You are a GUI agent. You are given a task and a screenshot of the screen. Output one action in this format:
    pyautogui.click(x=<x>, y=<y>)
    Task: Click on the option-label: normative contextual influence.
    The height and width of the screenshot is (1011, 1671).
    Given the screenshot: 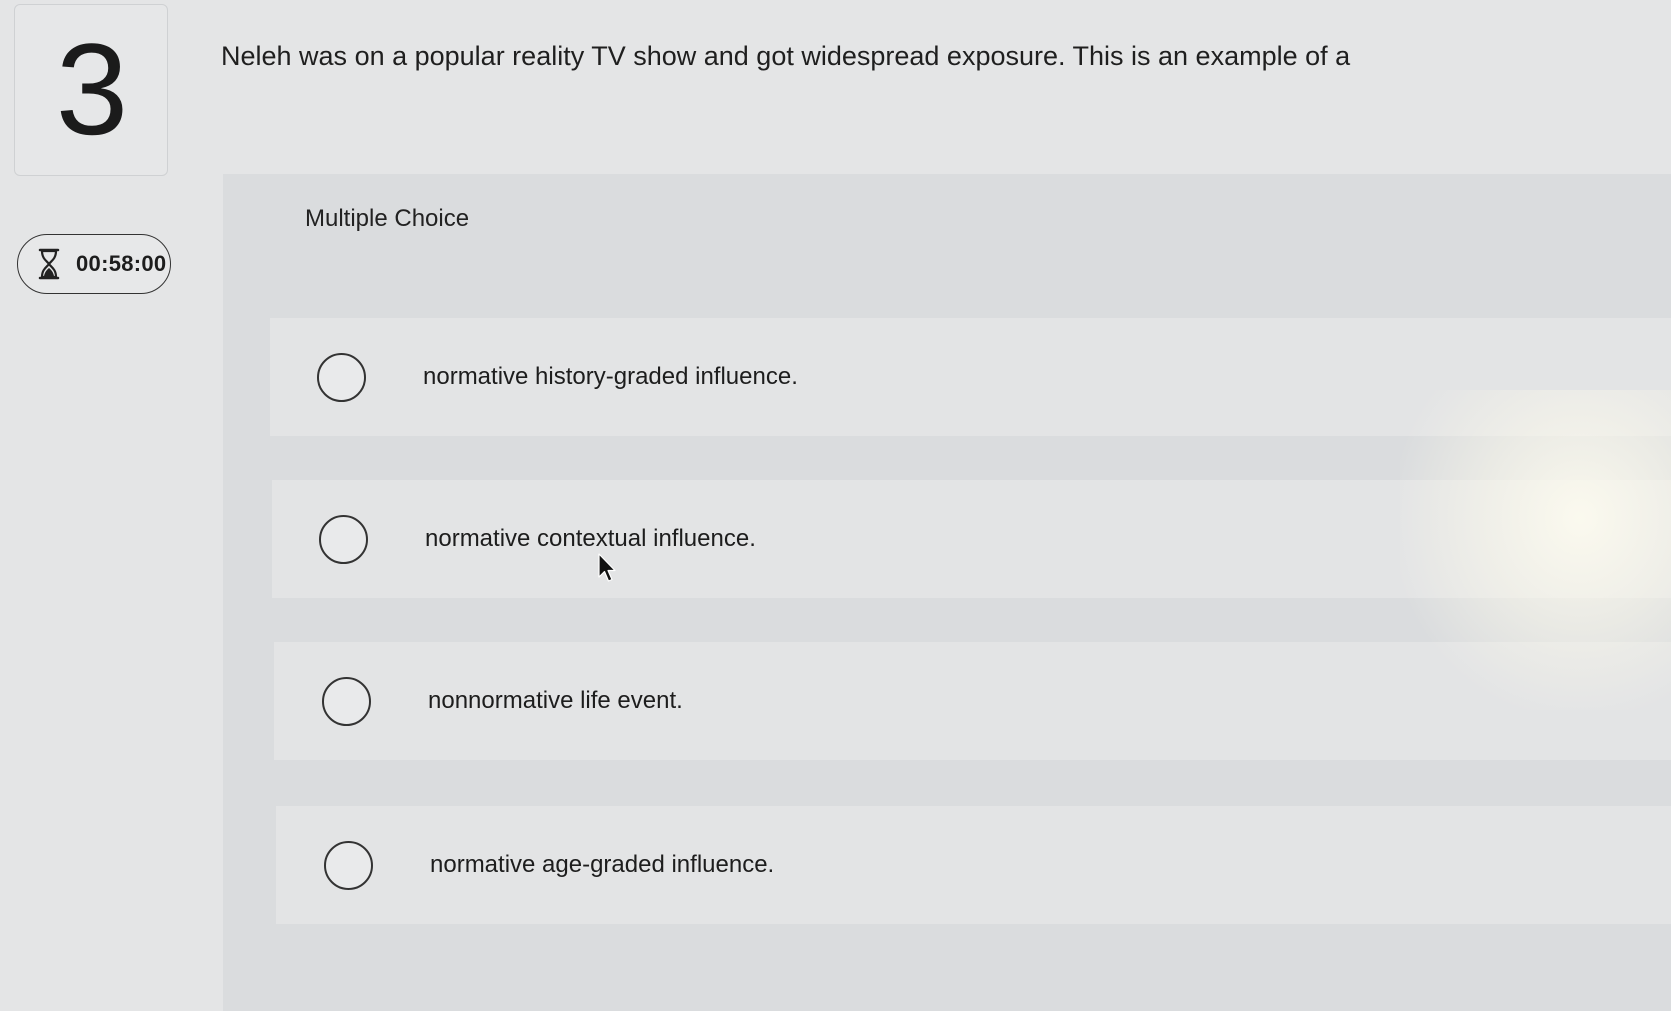 What is the action you would take?
    pyautogui.click(x=590, y=538)
    